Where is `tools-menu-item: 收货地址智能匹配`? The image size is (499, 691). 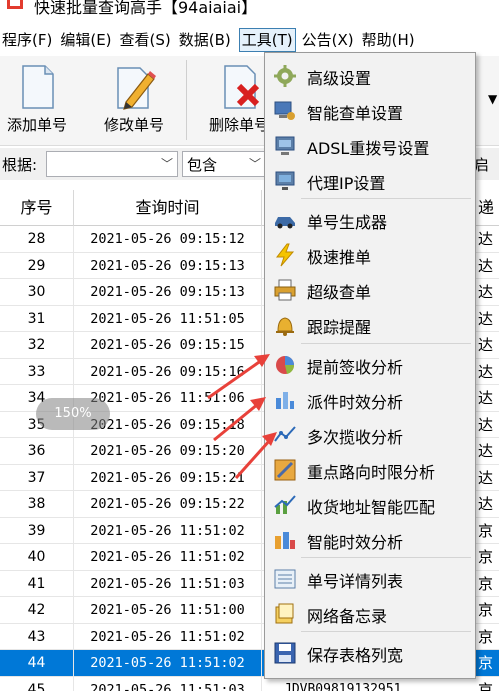
tools-menu-item: 收货地址智能匹配 is located at coordinates (370, 505).